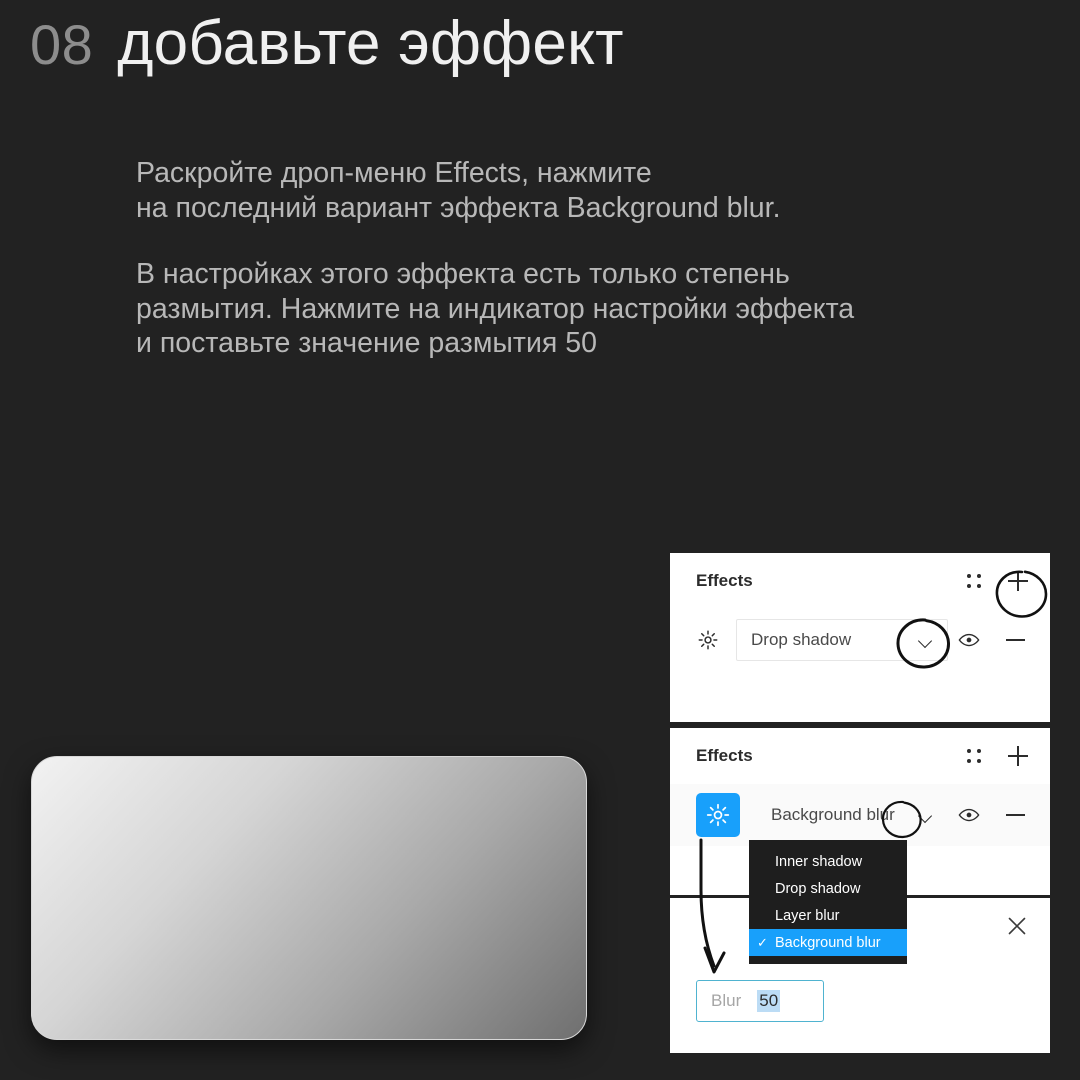 The height and width of the screenshot is (1080, 1080). What do you see at coordinates (62, 44) in the screenshot?
I see `slide-number: 08` at bounding box center [62, 44].